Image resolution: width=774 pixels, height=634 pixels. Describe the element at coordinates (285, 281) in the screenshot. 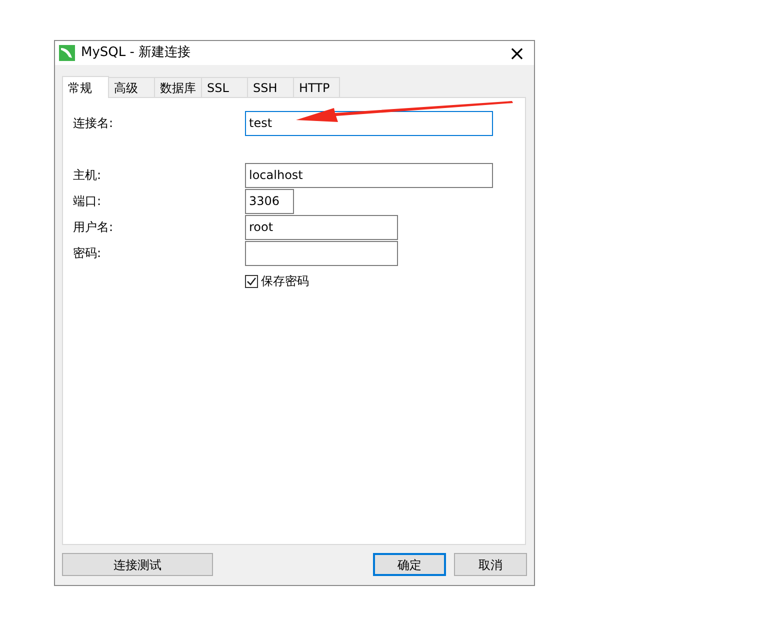

I see `checkbox-label: 保存密码` at that location.